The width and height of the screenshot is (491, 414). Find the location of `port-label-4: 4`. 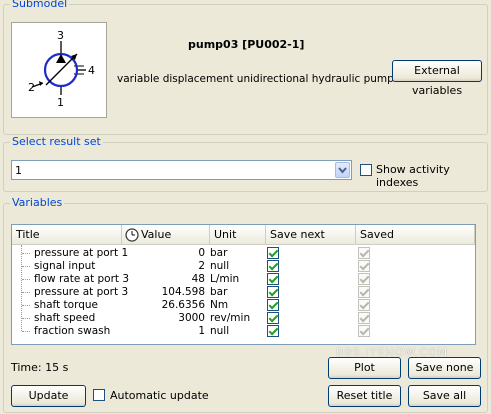

port-label-4: 4 is located at coordinates (91, 70).